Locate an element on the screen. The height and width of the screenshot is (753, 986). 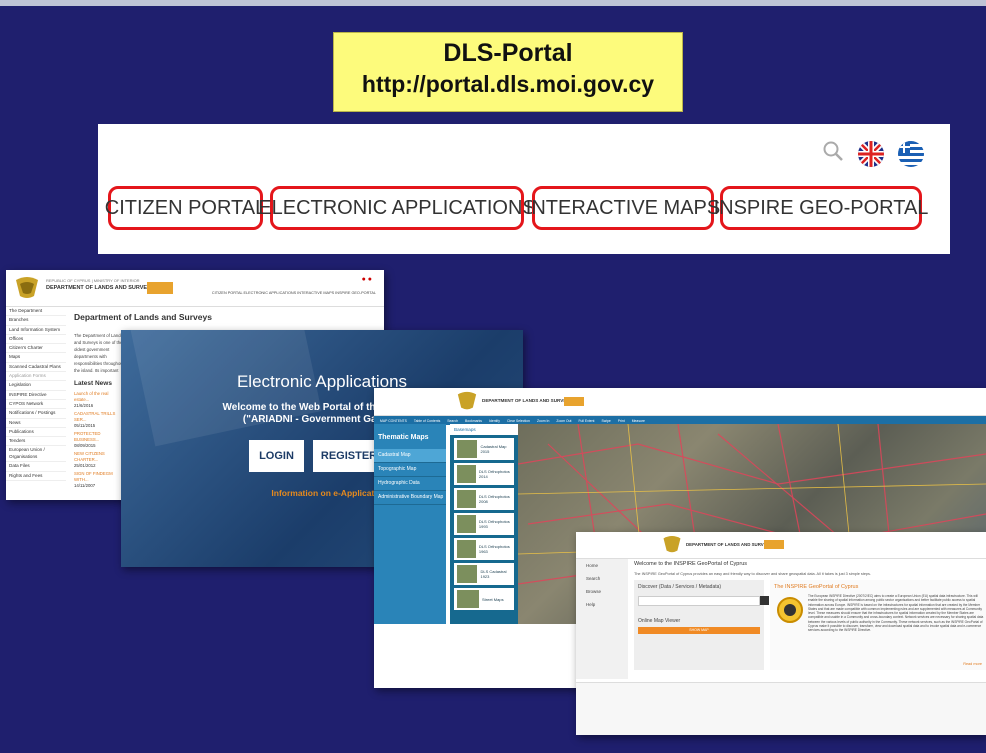
title-box: DLS-Portal http://portal.dls.moi.gov.cy is located at coordinates (508, 72).